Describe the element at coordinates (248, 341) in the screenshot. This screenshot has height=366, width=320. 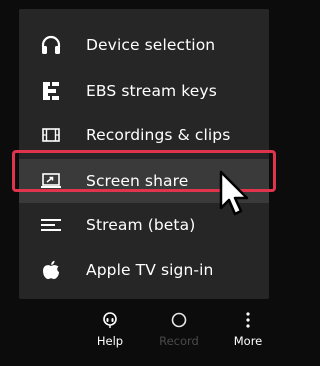
I see `more-label: More` at that location.